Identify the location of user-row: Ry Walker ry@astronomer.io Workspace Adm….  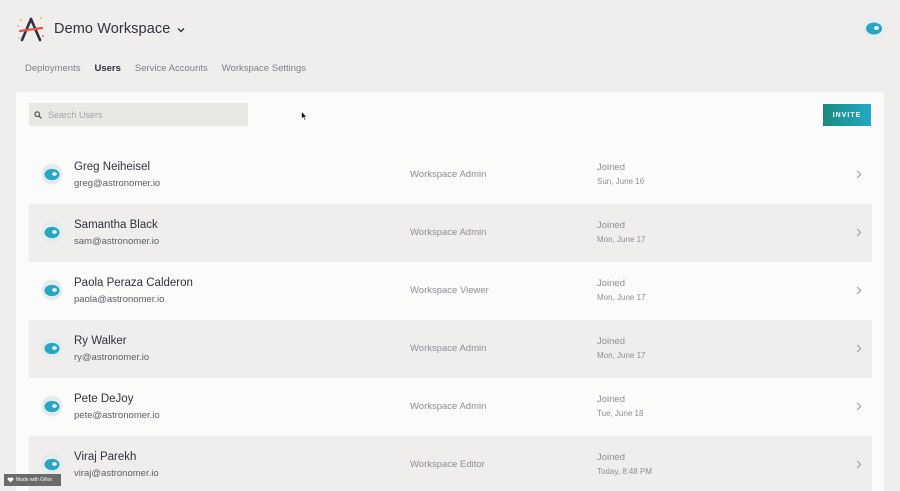
(450, 349).